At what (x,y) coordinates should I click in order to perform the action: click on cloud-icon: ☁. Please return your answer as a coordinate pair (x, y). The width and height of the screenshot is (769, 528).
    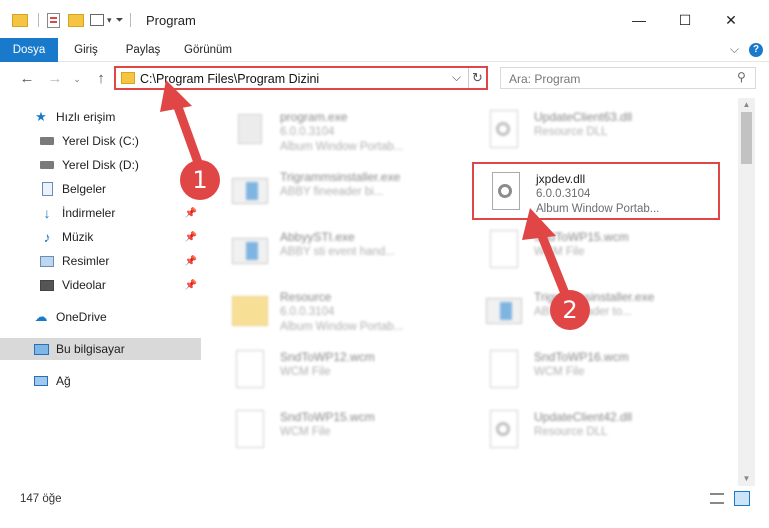
    Looking at the image, I should click on (41, 316).